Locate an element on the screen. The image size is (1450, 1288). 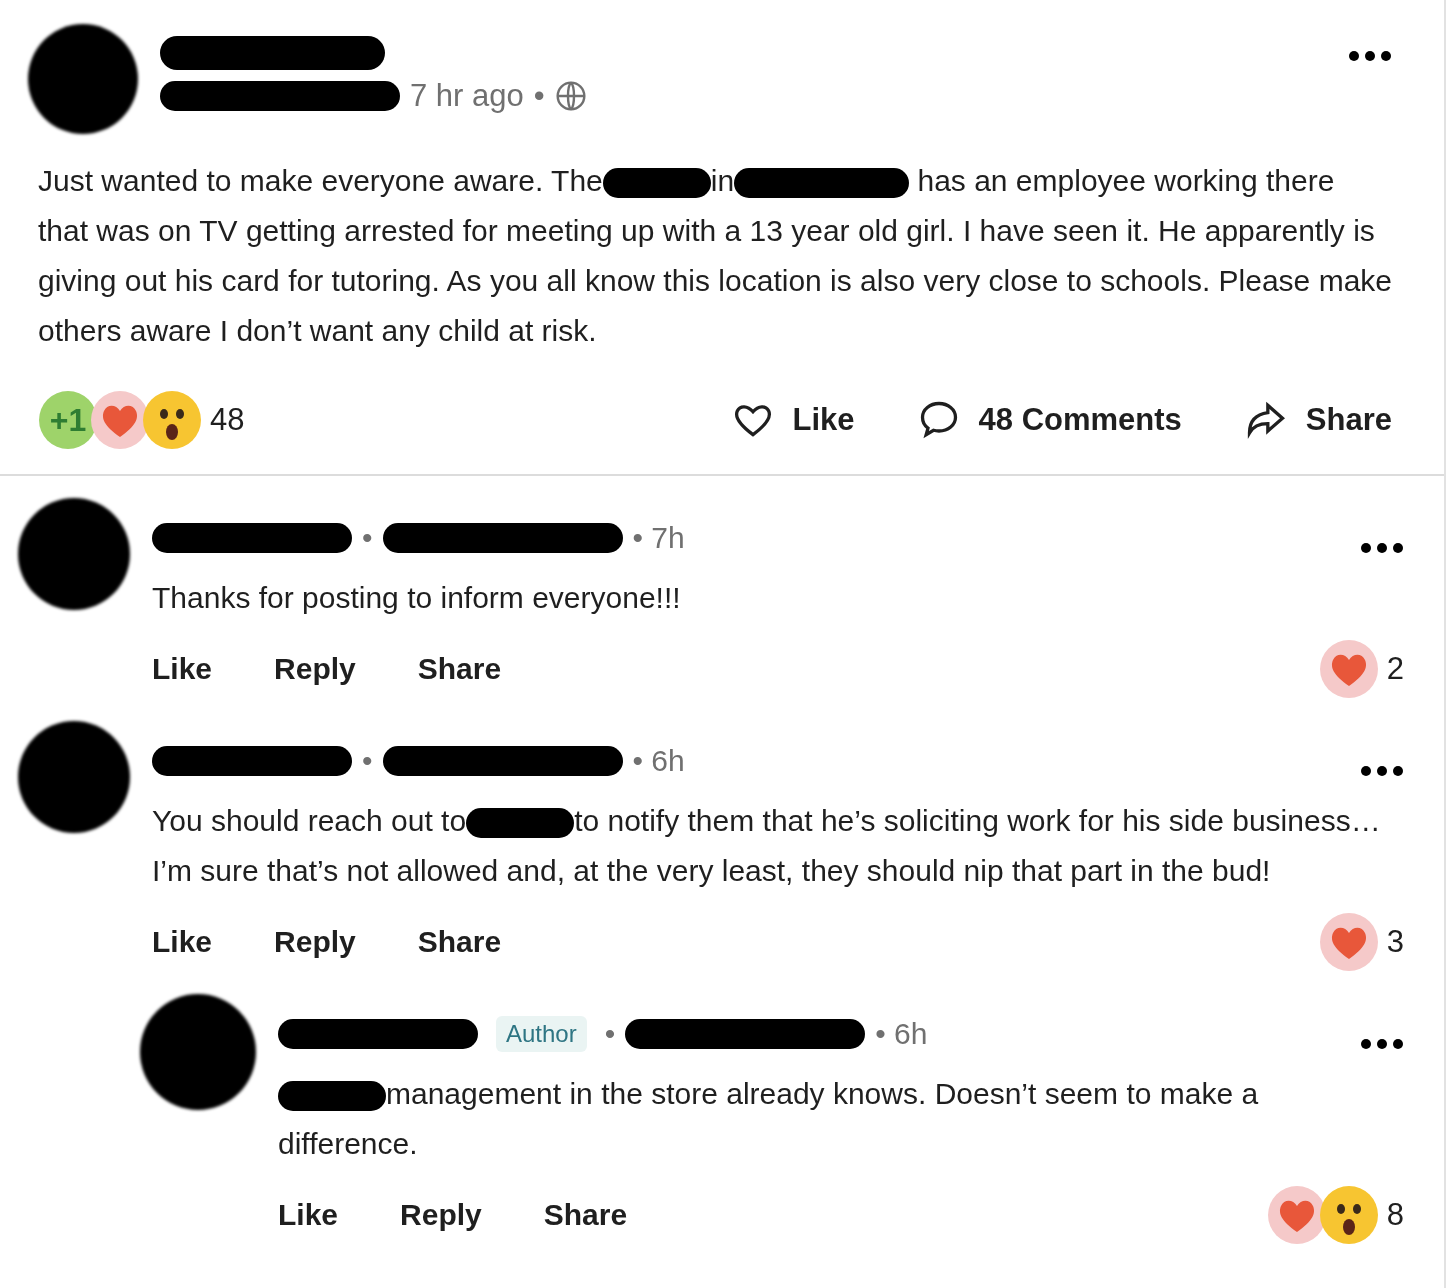
reaction-count: 2 is located at coordinates (1395, 669).